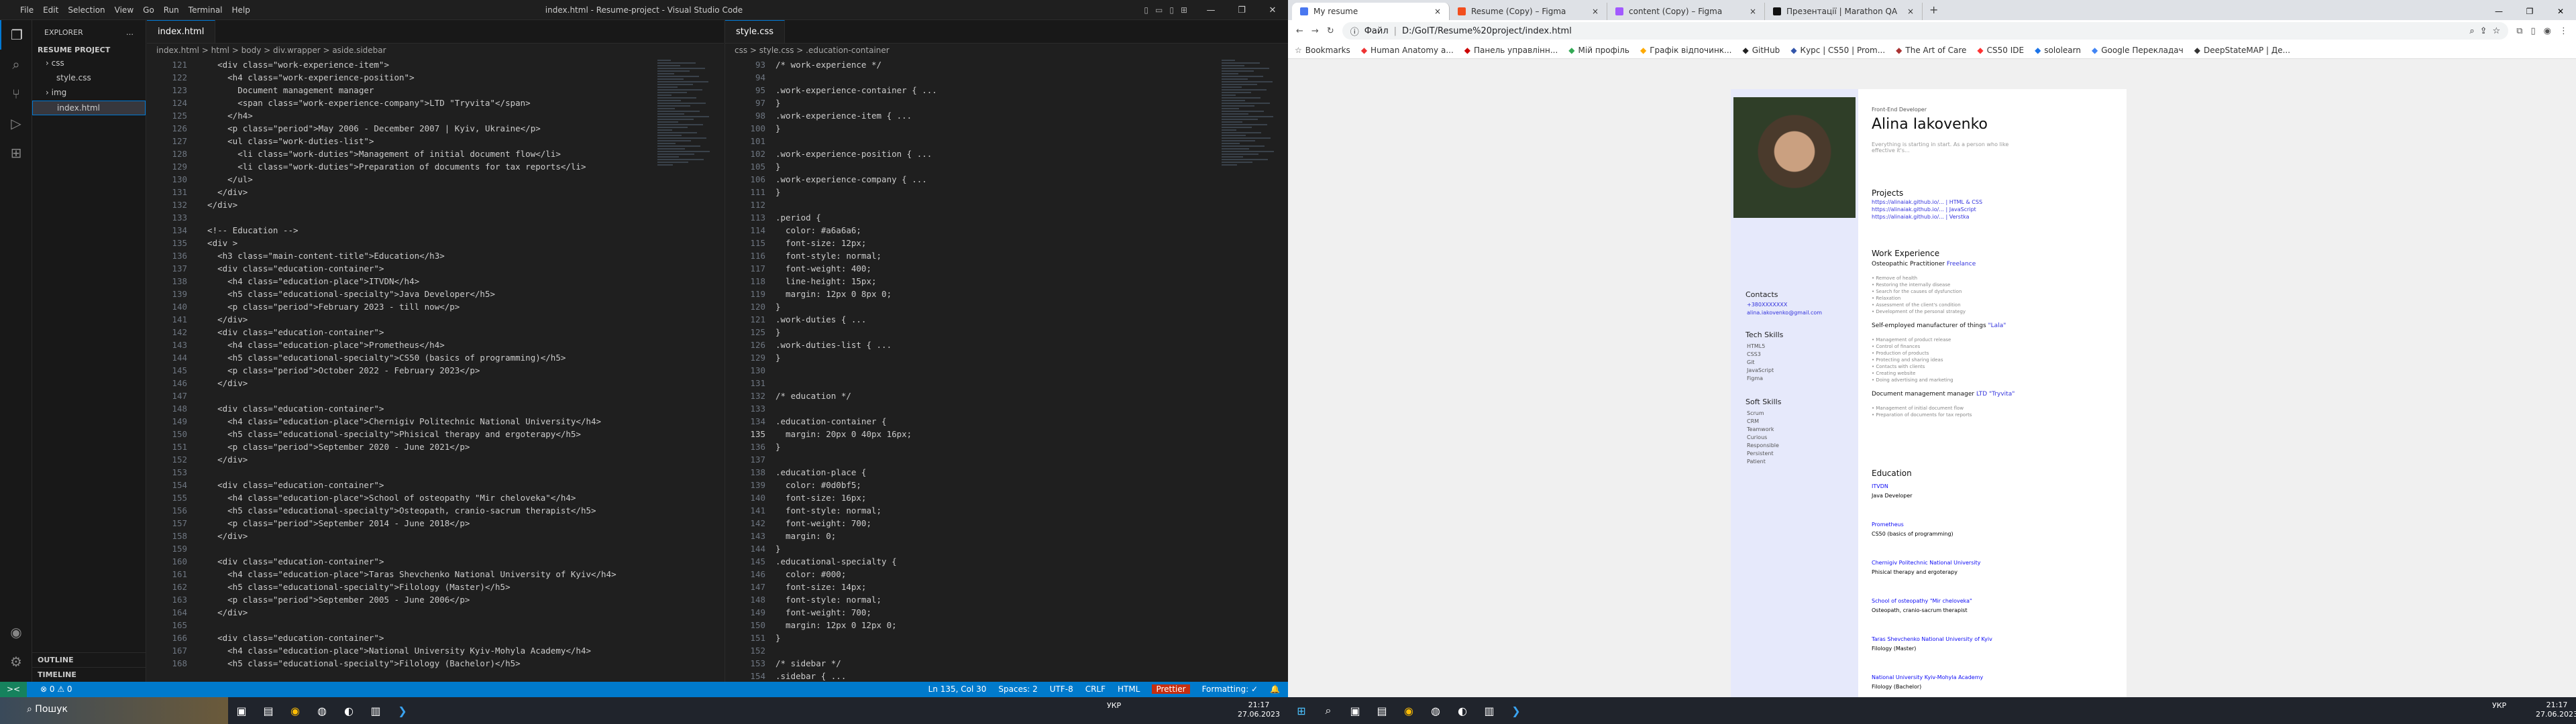 The width and height of the screenshot is (2576, 724). I want to click on toggle-panel-icon: ▭, so click(1159, 10).